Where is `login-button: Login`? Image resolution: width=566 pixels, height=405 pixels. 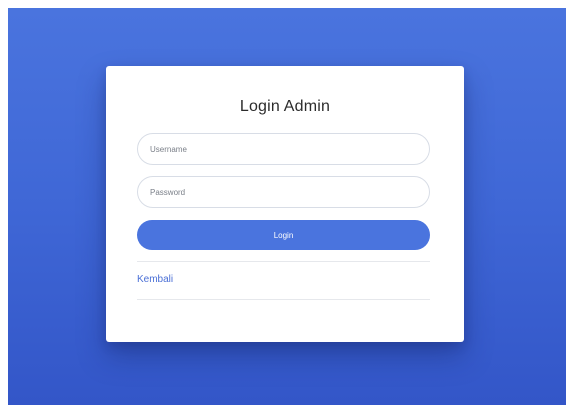
login-button: Login is located at coordinates (283, 235).